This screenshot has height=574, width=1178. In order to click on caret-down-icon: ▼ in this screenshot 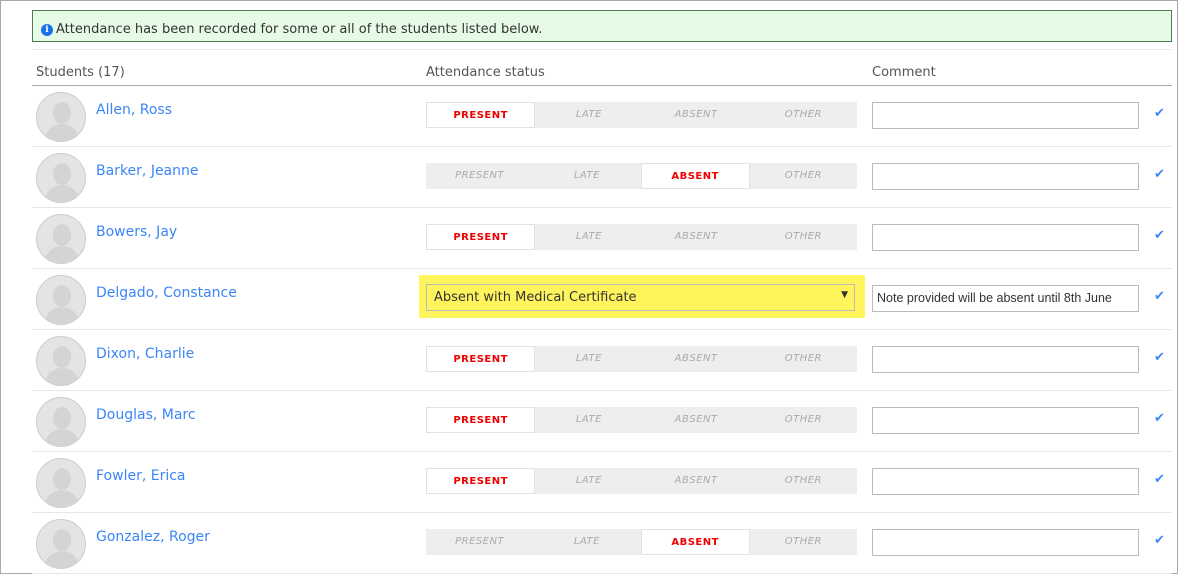, I will do `click(844, 295)`.